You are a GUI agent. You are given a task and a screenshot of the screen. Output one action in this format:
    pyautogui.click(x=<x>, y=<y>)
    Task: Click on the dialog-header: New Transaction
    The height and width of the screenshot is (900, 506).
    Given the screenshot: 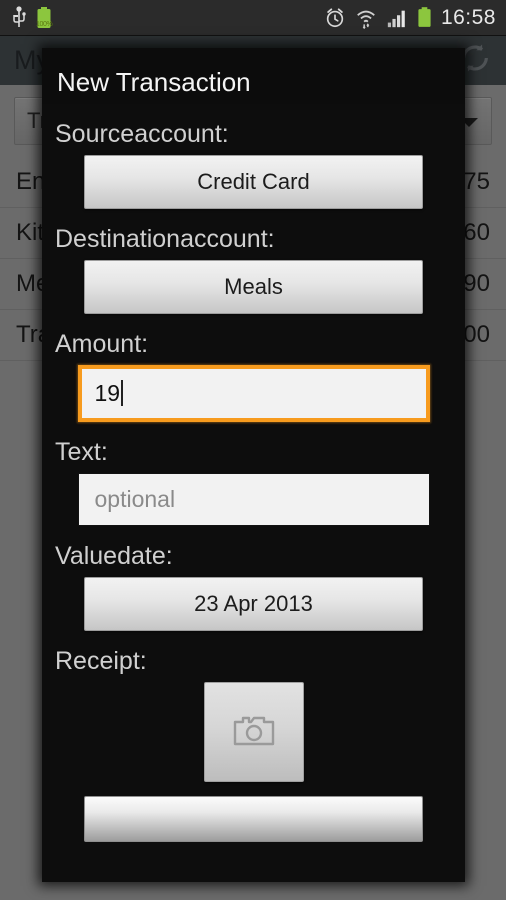 What is the action you would take?
    pyautogui.click(x=253, y=76)
    